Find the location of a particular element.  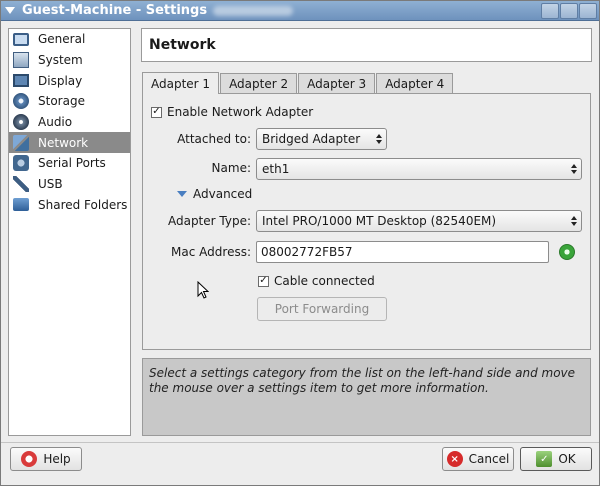

sidebar-item-label: Audio is located at coordinates (55, 122).